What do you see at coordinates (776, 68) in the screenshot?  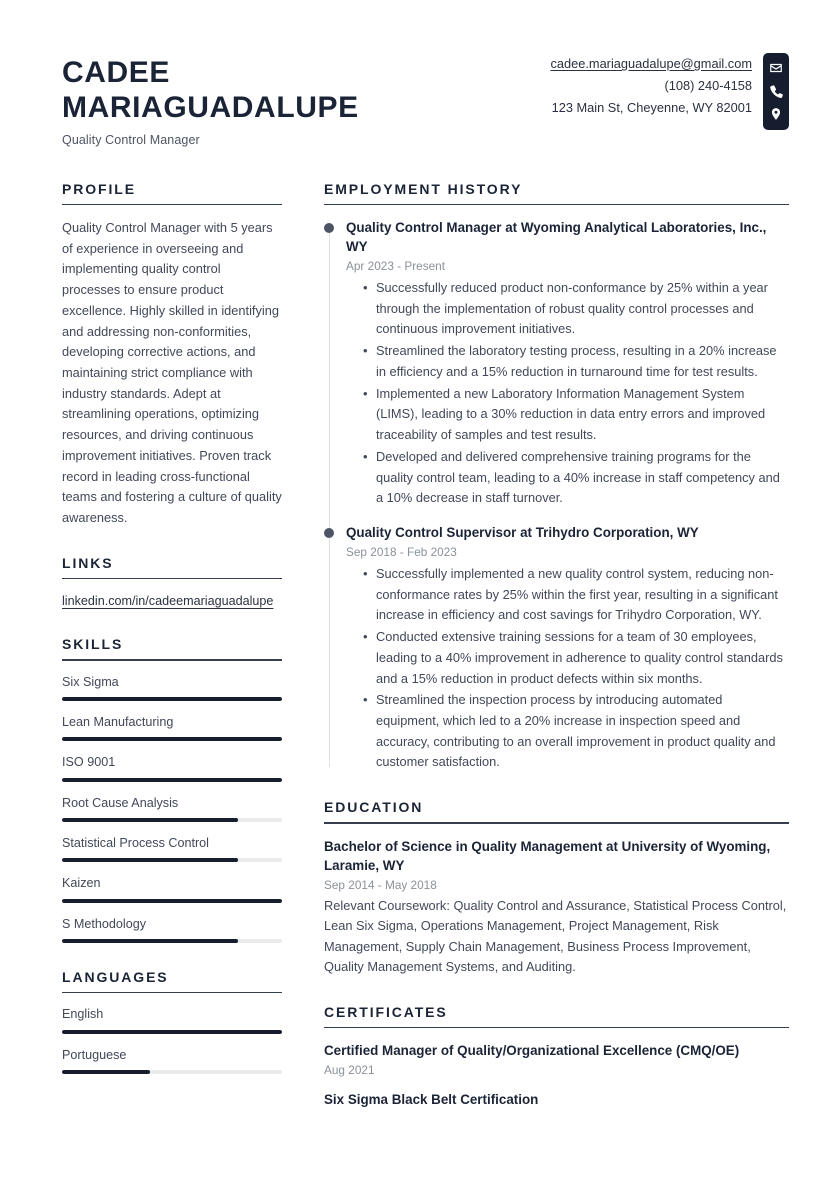 I see `envelope-icon` at bounding box center [776, 68].